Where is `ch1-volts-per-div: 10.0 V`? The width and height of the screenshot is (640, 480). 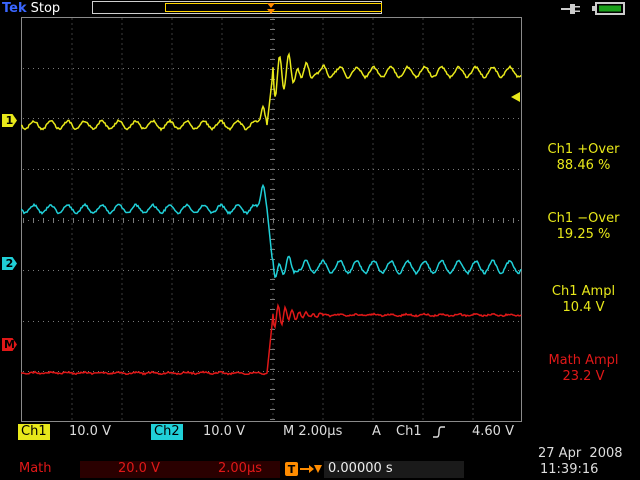 ch1-volts-per-div: 10.0 V is located at coordinates (90, 432).